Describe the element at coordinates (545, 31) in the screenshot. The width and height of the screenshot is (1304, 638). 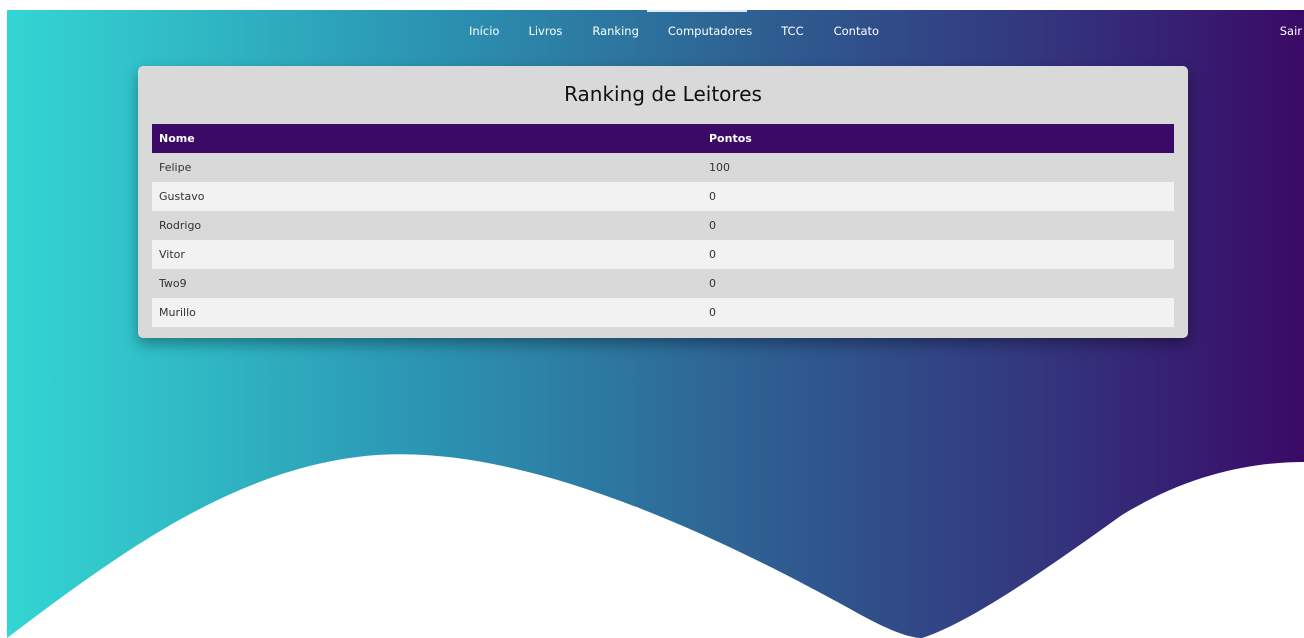
I see `nav-link-livros: Livros` at that location.